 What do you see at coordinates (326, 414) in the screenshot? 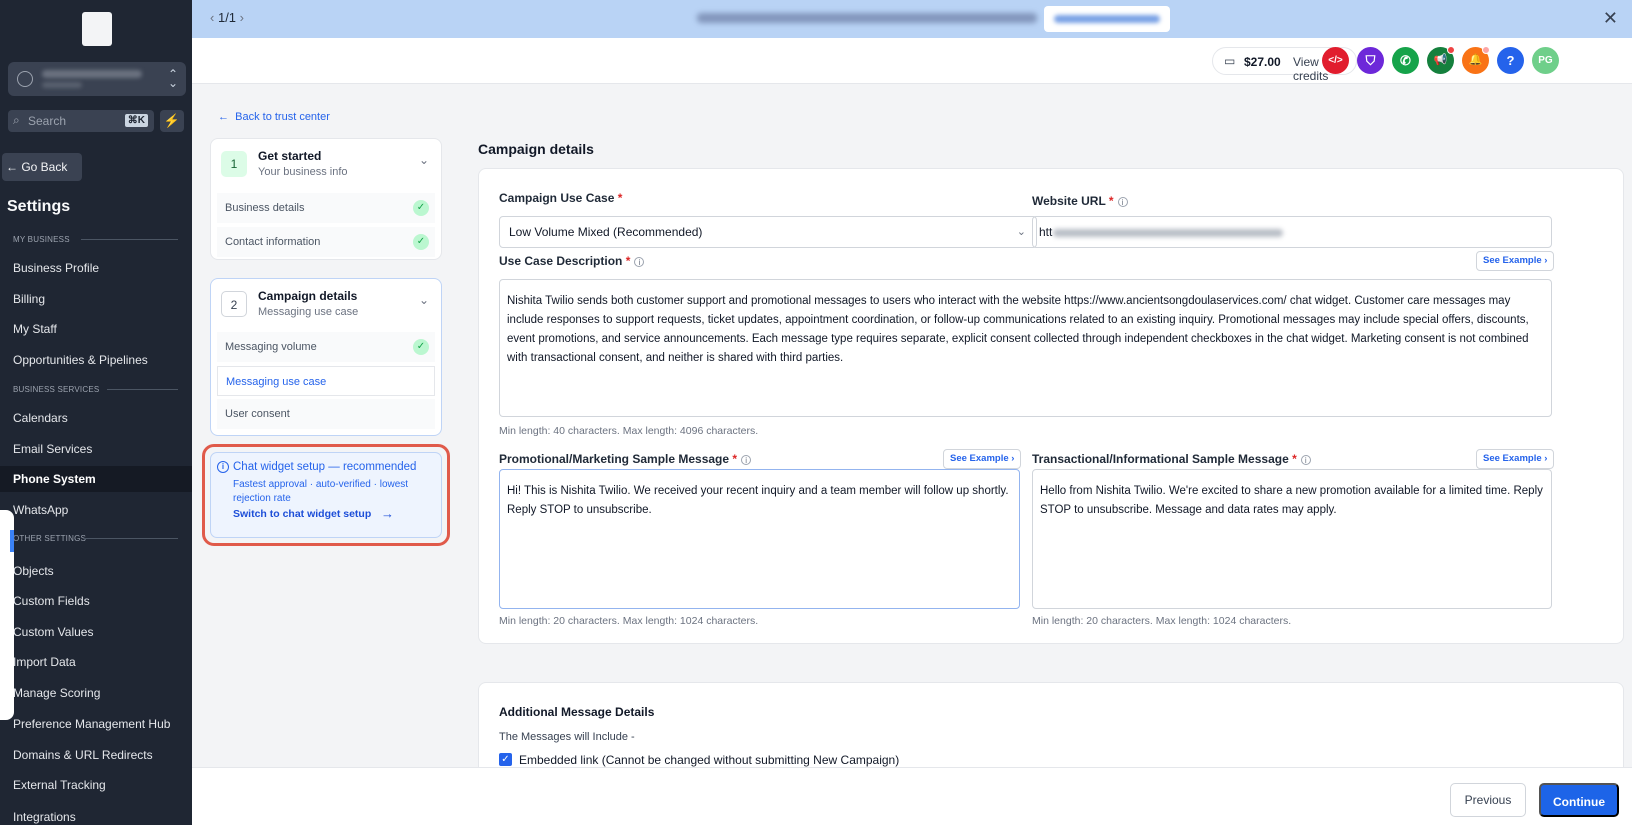
I see `step-item-user-consent: User consent` at bounding box center [326, 414].